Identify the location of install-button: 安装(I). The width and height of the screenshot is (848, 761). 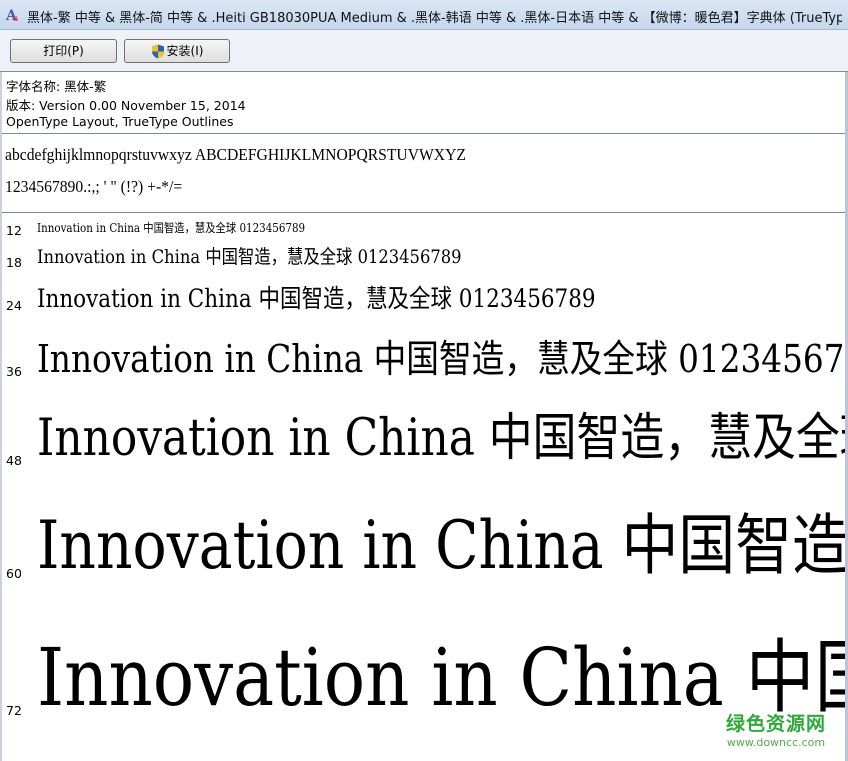
(177, 51).